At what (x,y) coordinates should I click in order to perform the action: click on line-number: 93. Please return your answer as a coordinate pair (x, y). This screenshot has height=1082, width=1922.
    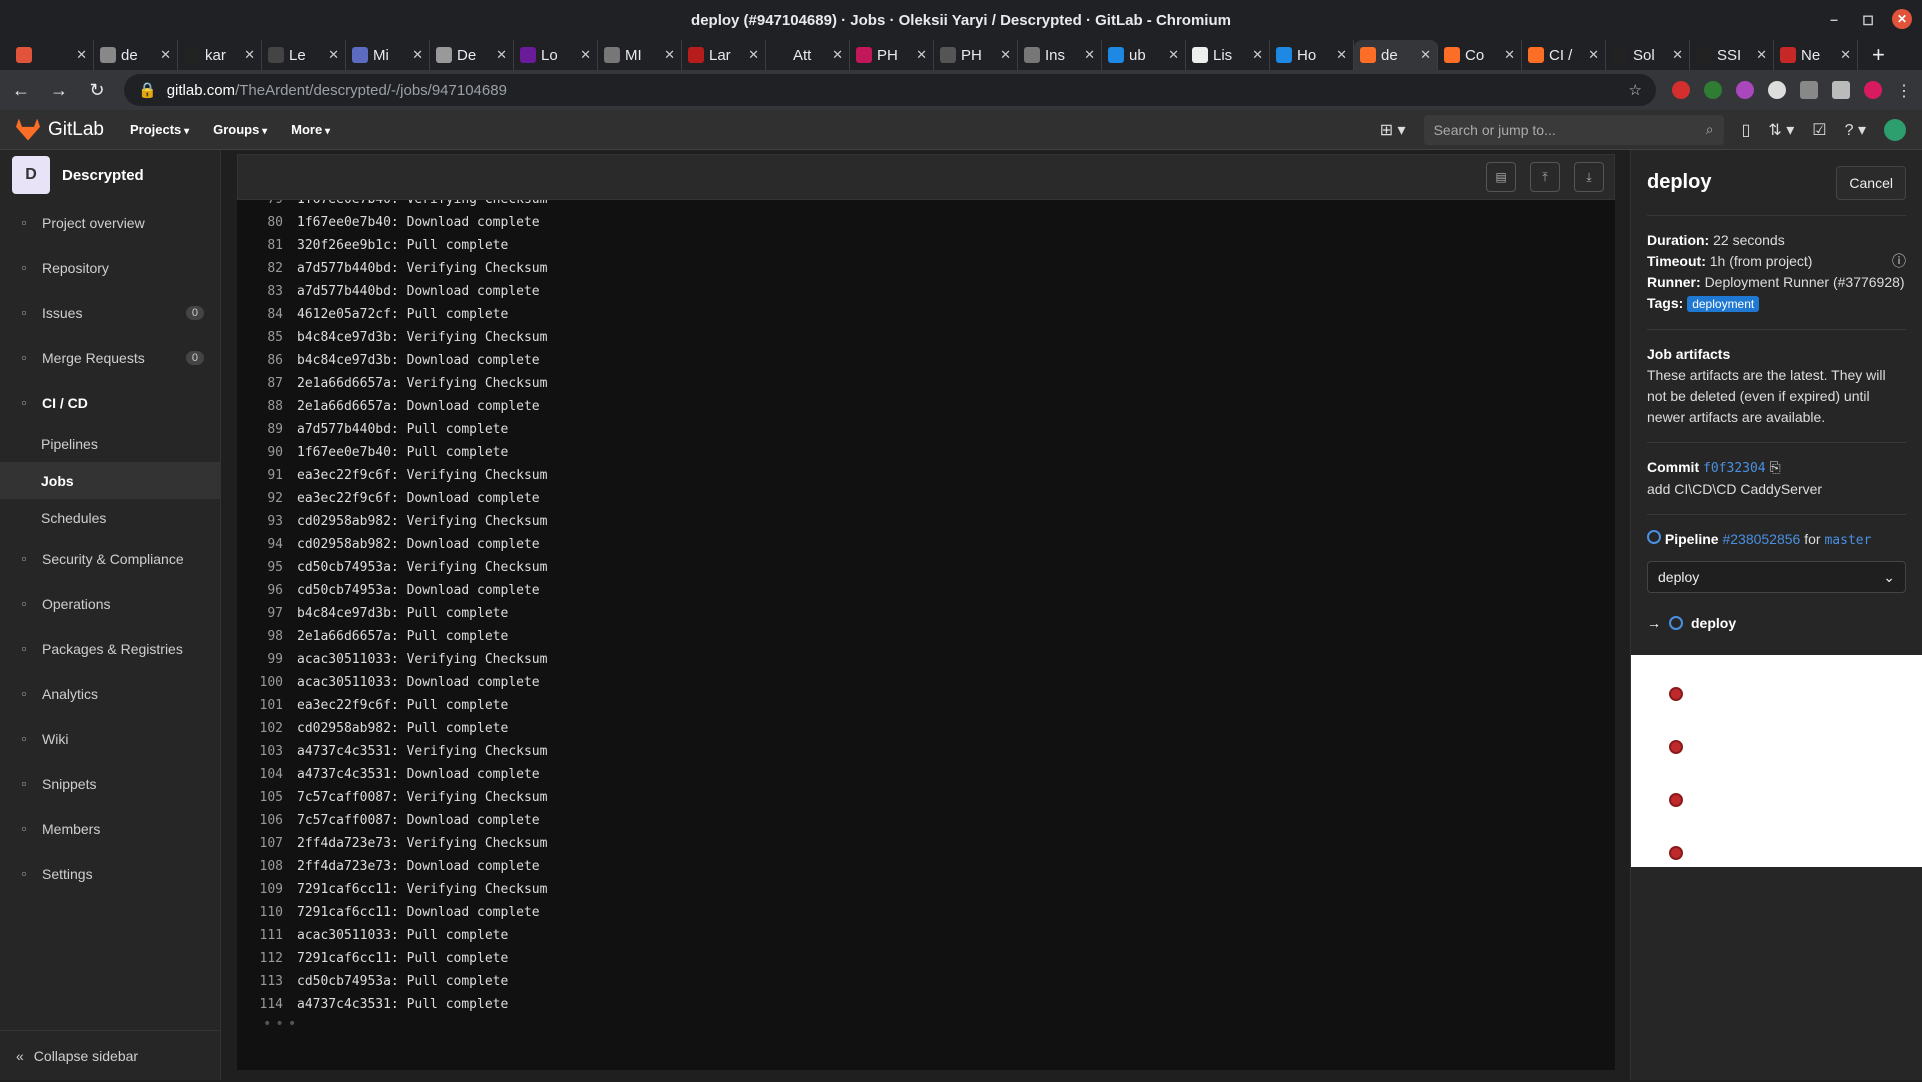
    Looking at the image, I should click on (267, 521).